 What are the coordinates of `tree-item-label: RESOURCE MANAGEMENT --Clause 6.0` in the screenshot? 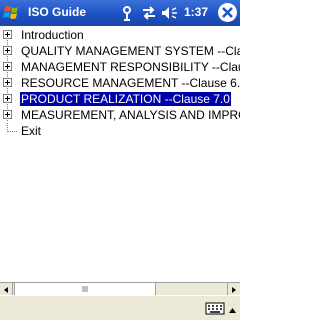 It's located at (130, 83).